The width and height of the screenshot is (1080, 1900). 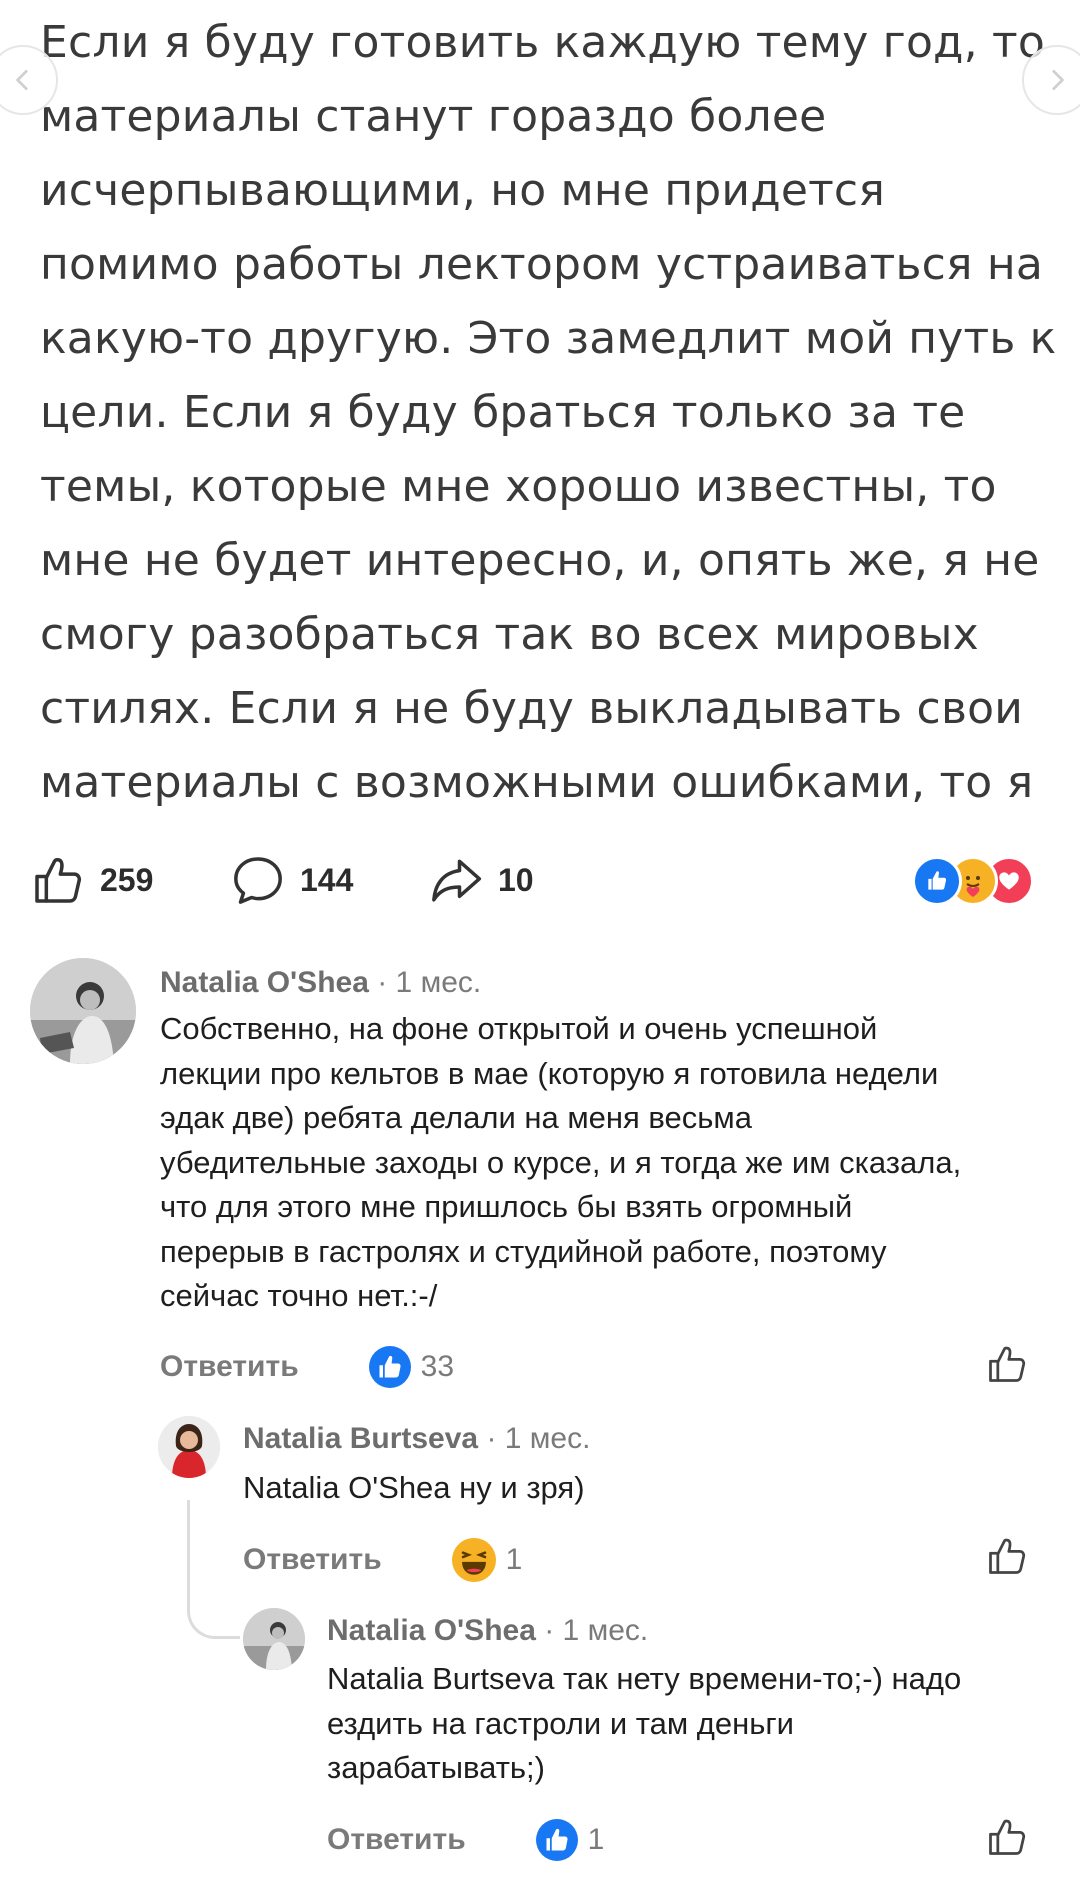 I want to click on comment-author: Natalia Burtseva, so click(x=360, y=1438).